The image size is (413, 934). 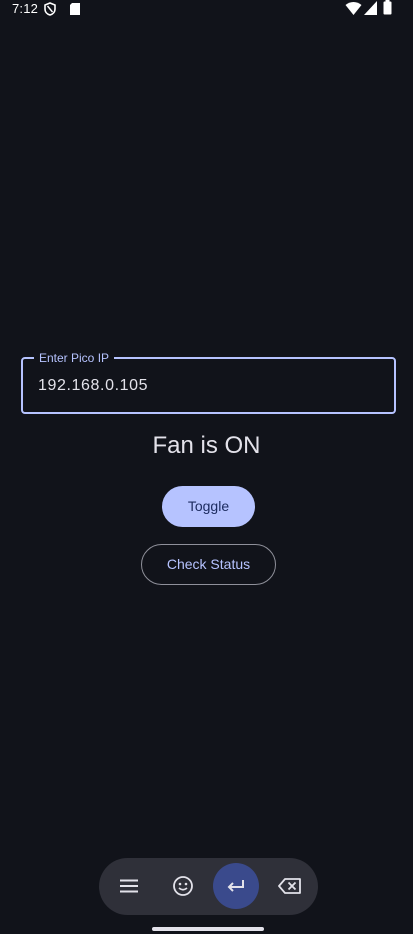 What do you see at coordinates (208, 886) in the screenshot?
I see `keyboard-toolbar` at bounding box center [208, 886].